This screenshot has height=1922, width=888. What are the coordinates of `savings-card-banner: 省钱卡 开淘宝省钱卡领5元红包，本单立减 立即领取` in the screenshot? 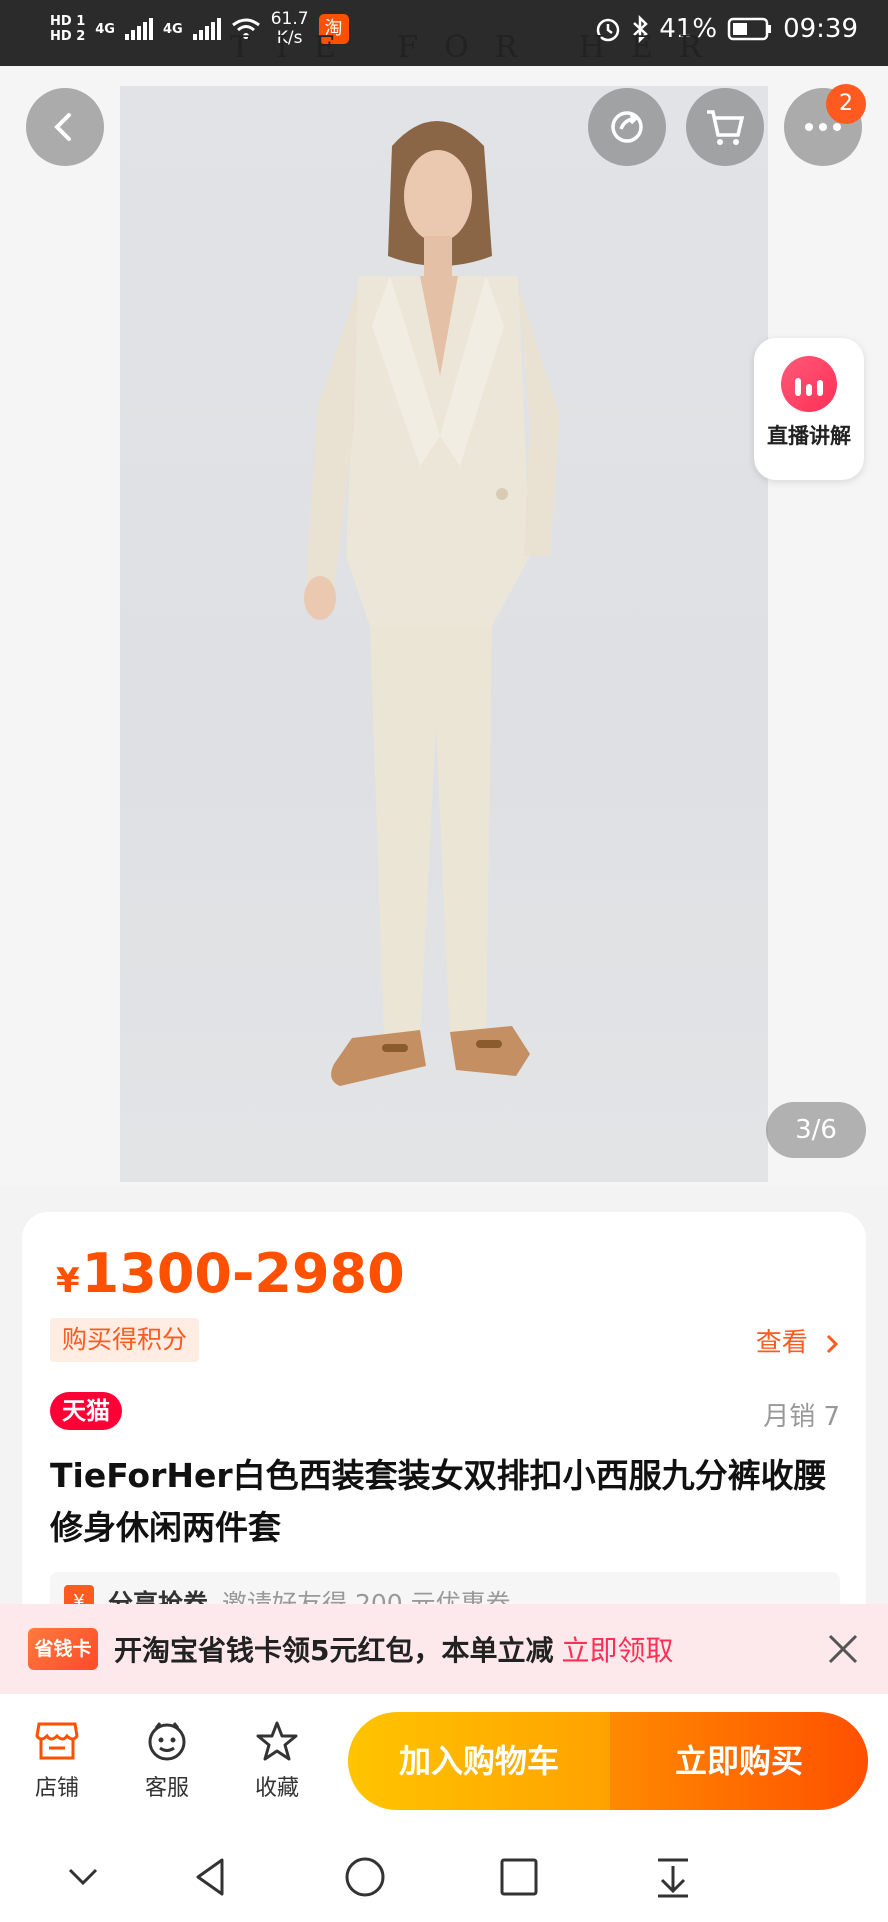 It's located at (444, 1649).